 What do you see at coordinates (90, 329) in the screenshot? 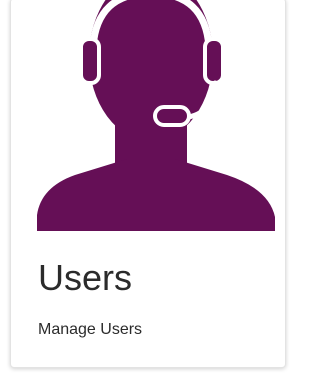
I see `card-subtitle: Manage Users` at bounding box center [90, 329].